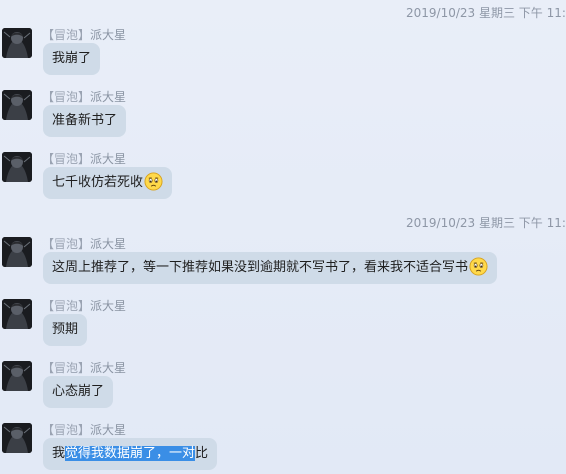 This screenshot has height=474, width=566. Describe the element at coordinates (283, 448) in the screenshot. I see `message-row: 【冒泡】派大星 我觉得我数据崩了，一对比` at that location.